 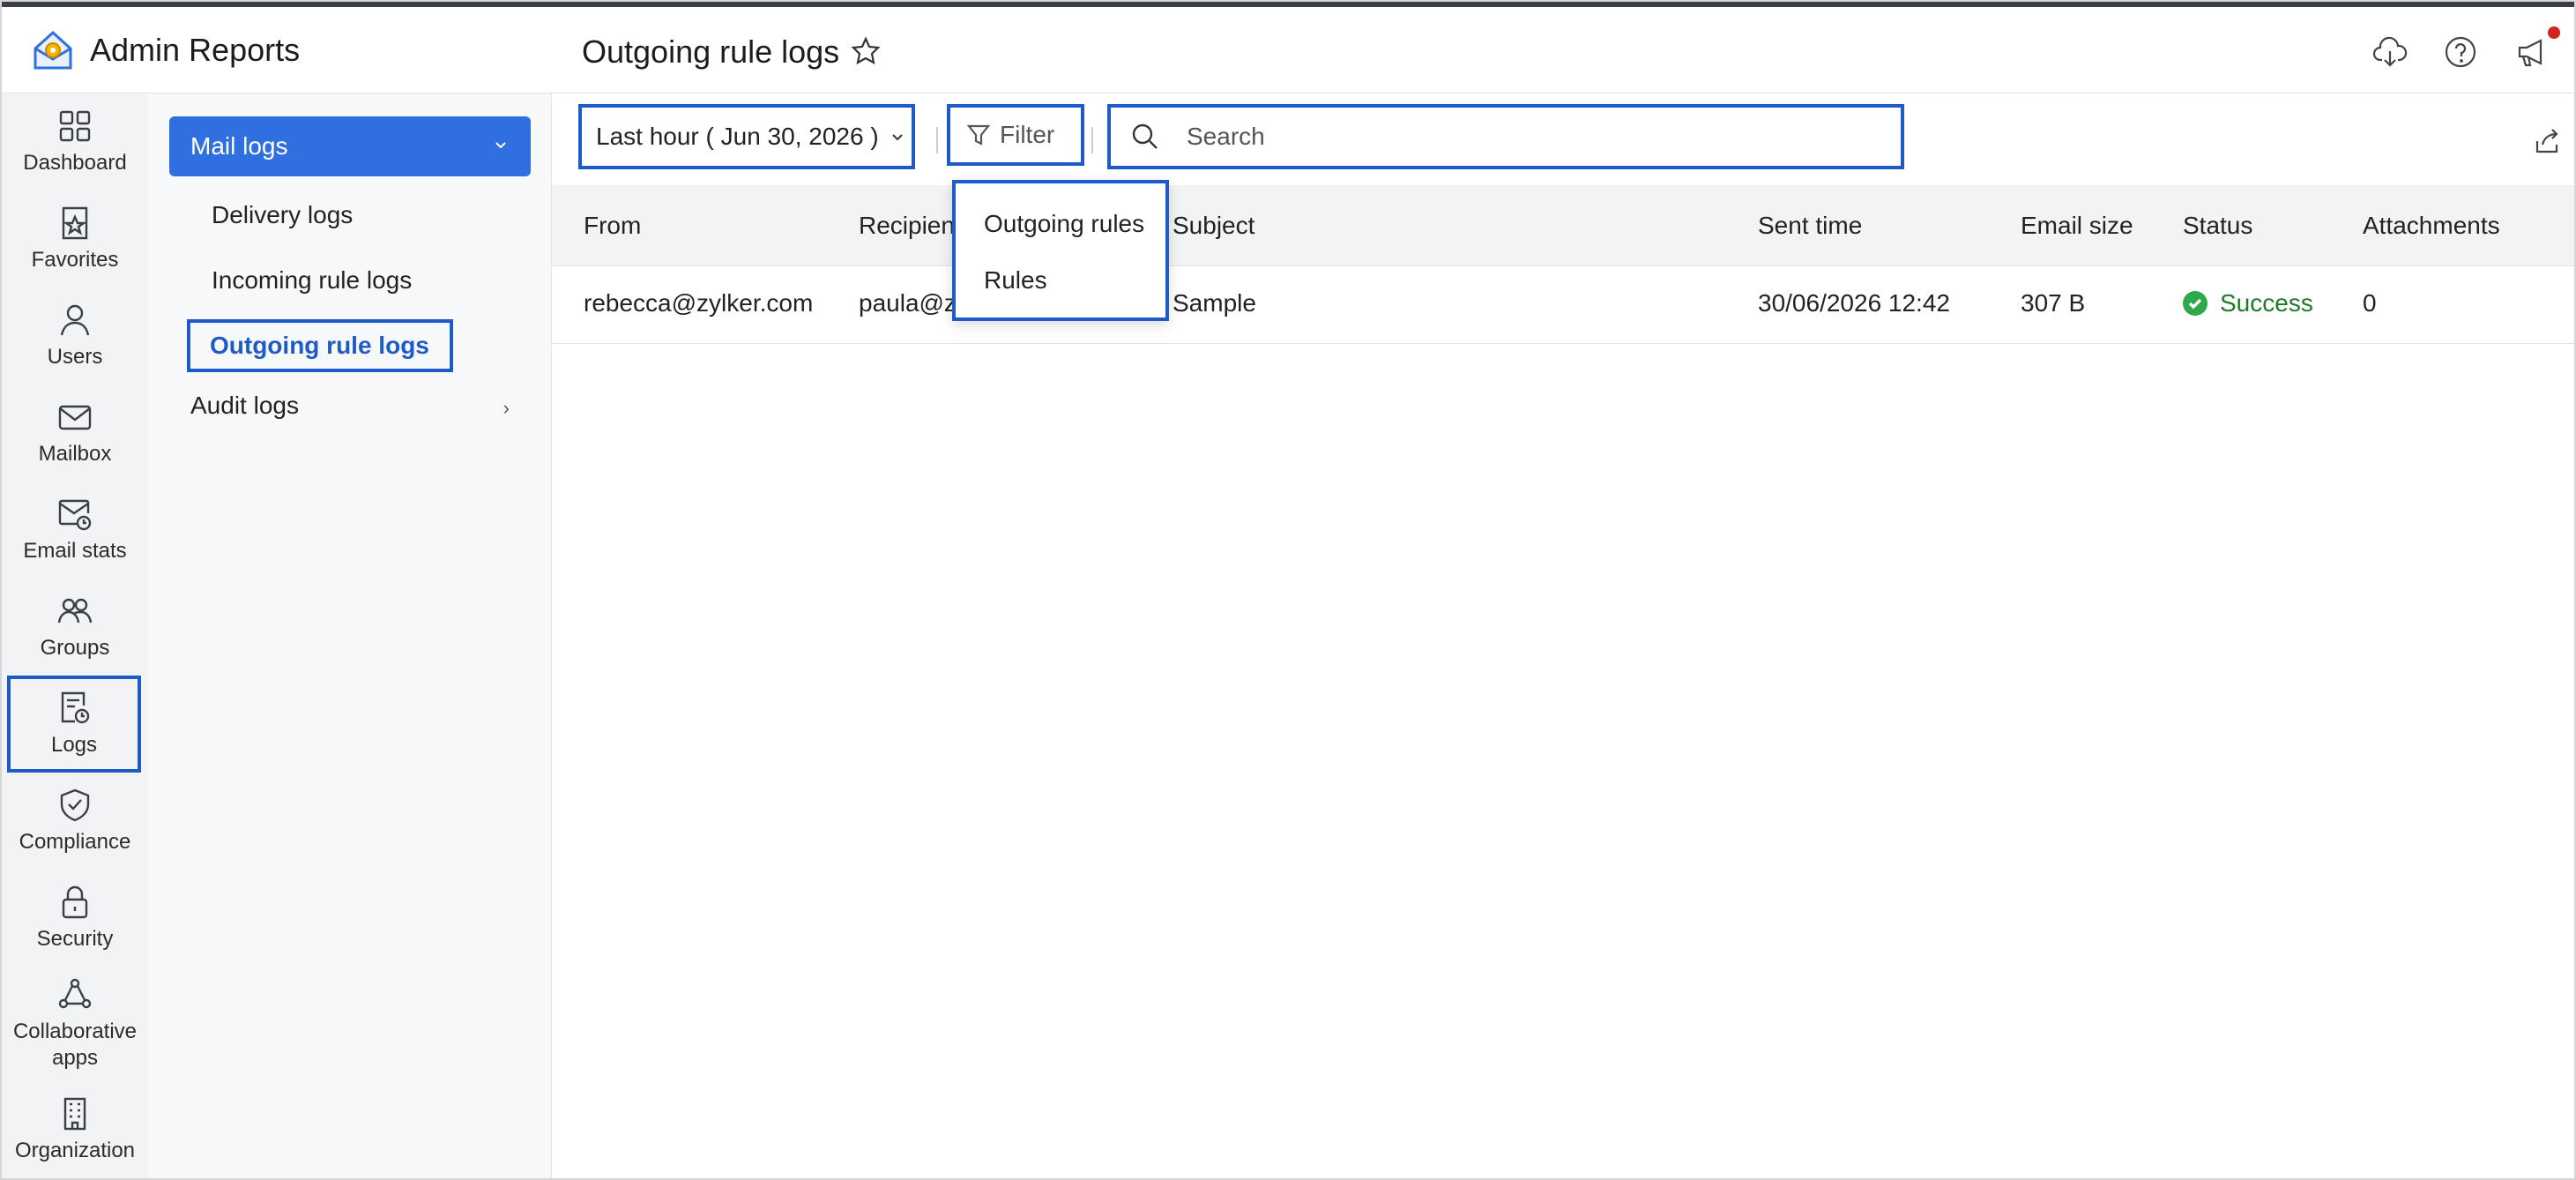 I want to click on mail-icon, so click(x=75, y=417).